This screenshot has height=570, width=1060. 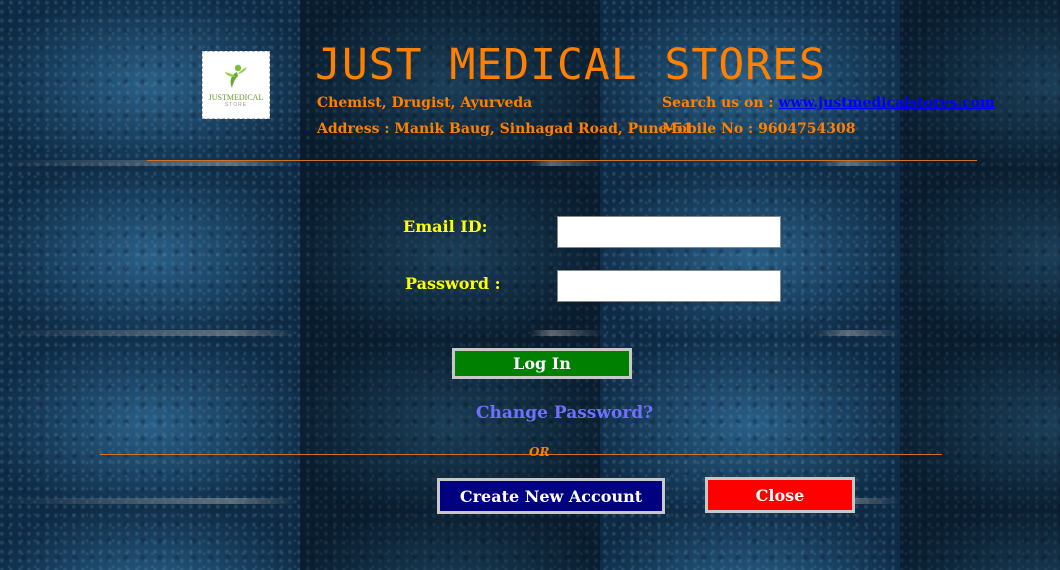 I want to click on create-account-button: Create New Account, so click(x=551, y=496).